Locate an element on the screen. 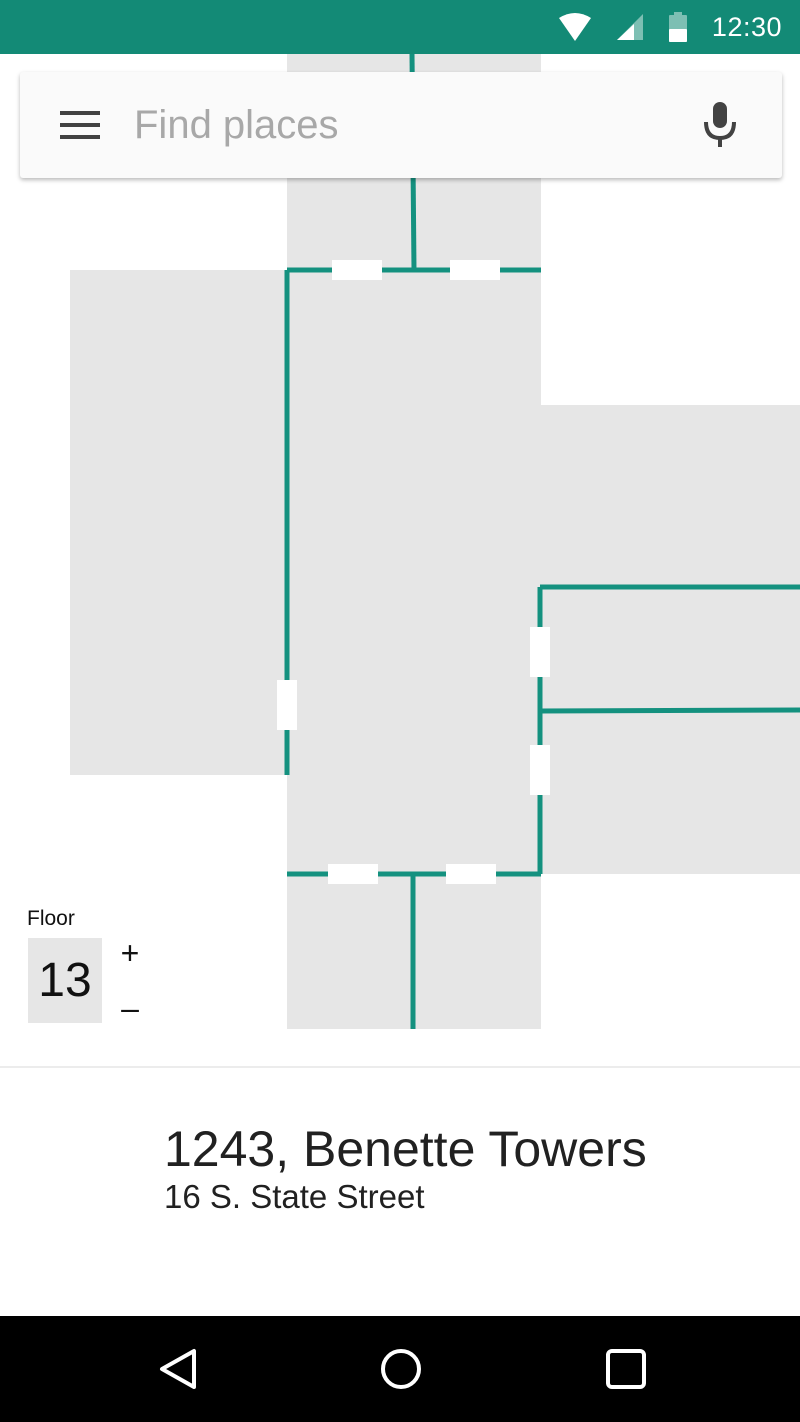 The height and width of the screenshot is (1422, 800). status-icons: 12:30 is located at coordinates (670, 27).